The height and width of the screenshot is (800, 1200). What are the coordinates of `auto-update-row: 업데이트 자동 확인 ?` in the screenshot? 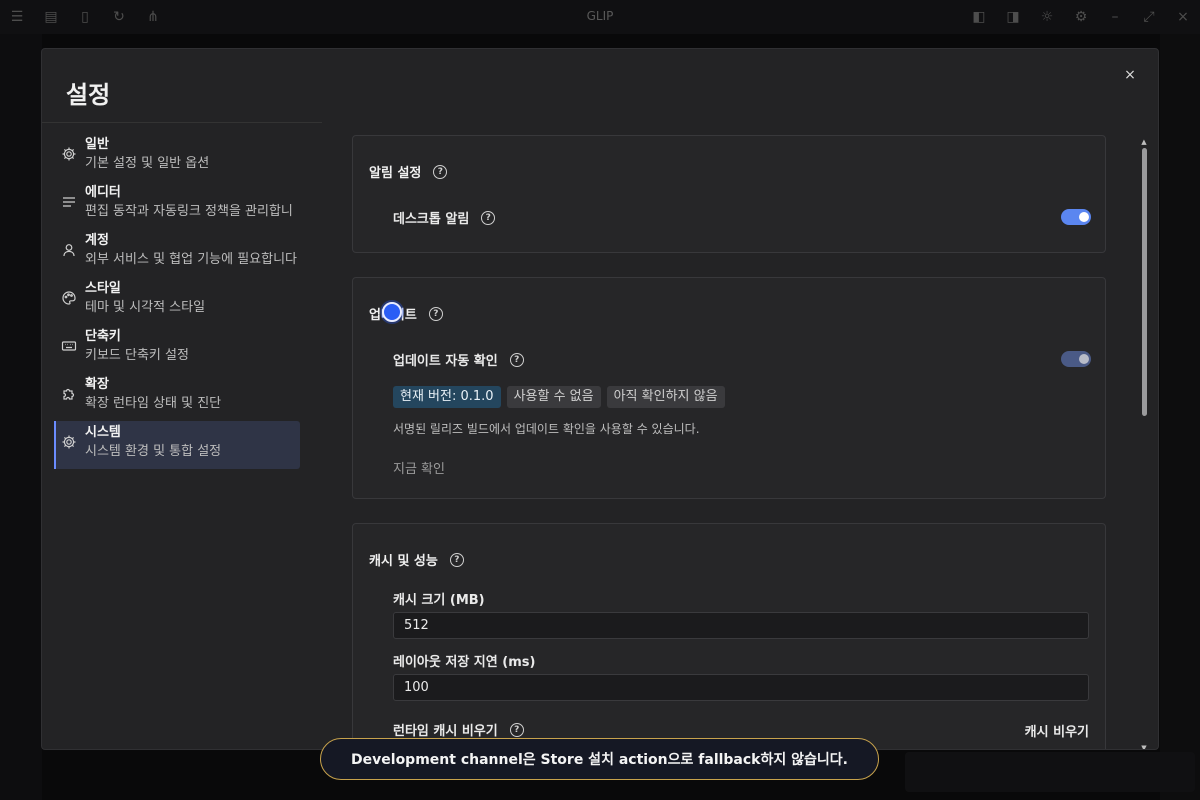 It's located at (458, 359).